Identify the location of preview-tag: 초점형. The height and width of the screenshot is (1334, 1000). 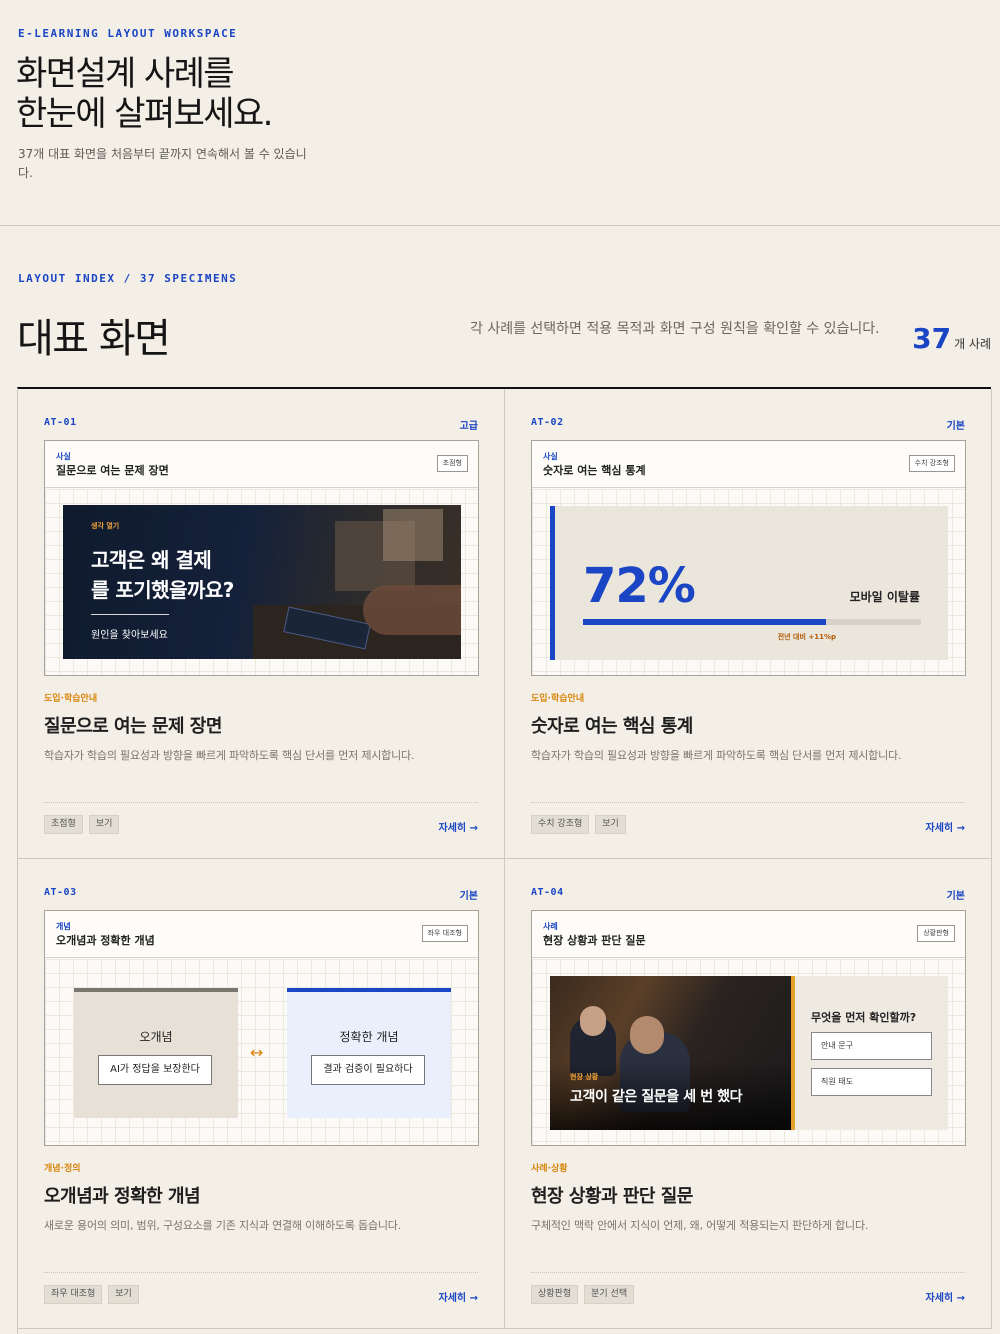
(452, 463).